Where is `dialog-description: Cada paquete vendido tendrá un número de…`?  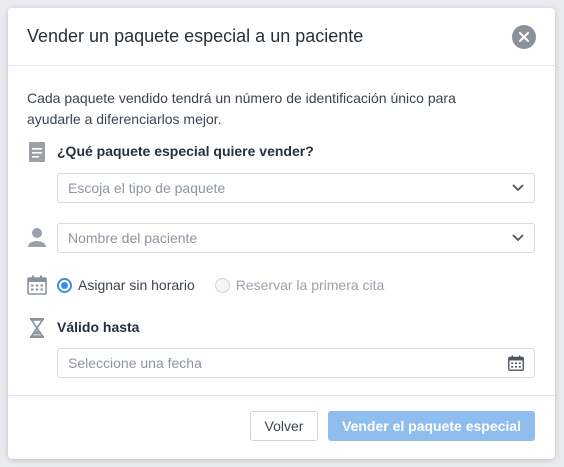
dialog-description: Cada paquete vendido tendrá un número de… is located at coordinates (241, 108).